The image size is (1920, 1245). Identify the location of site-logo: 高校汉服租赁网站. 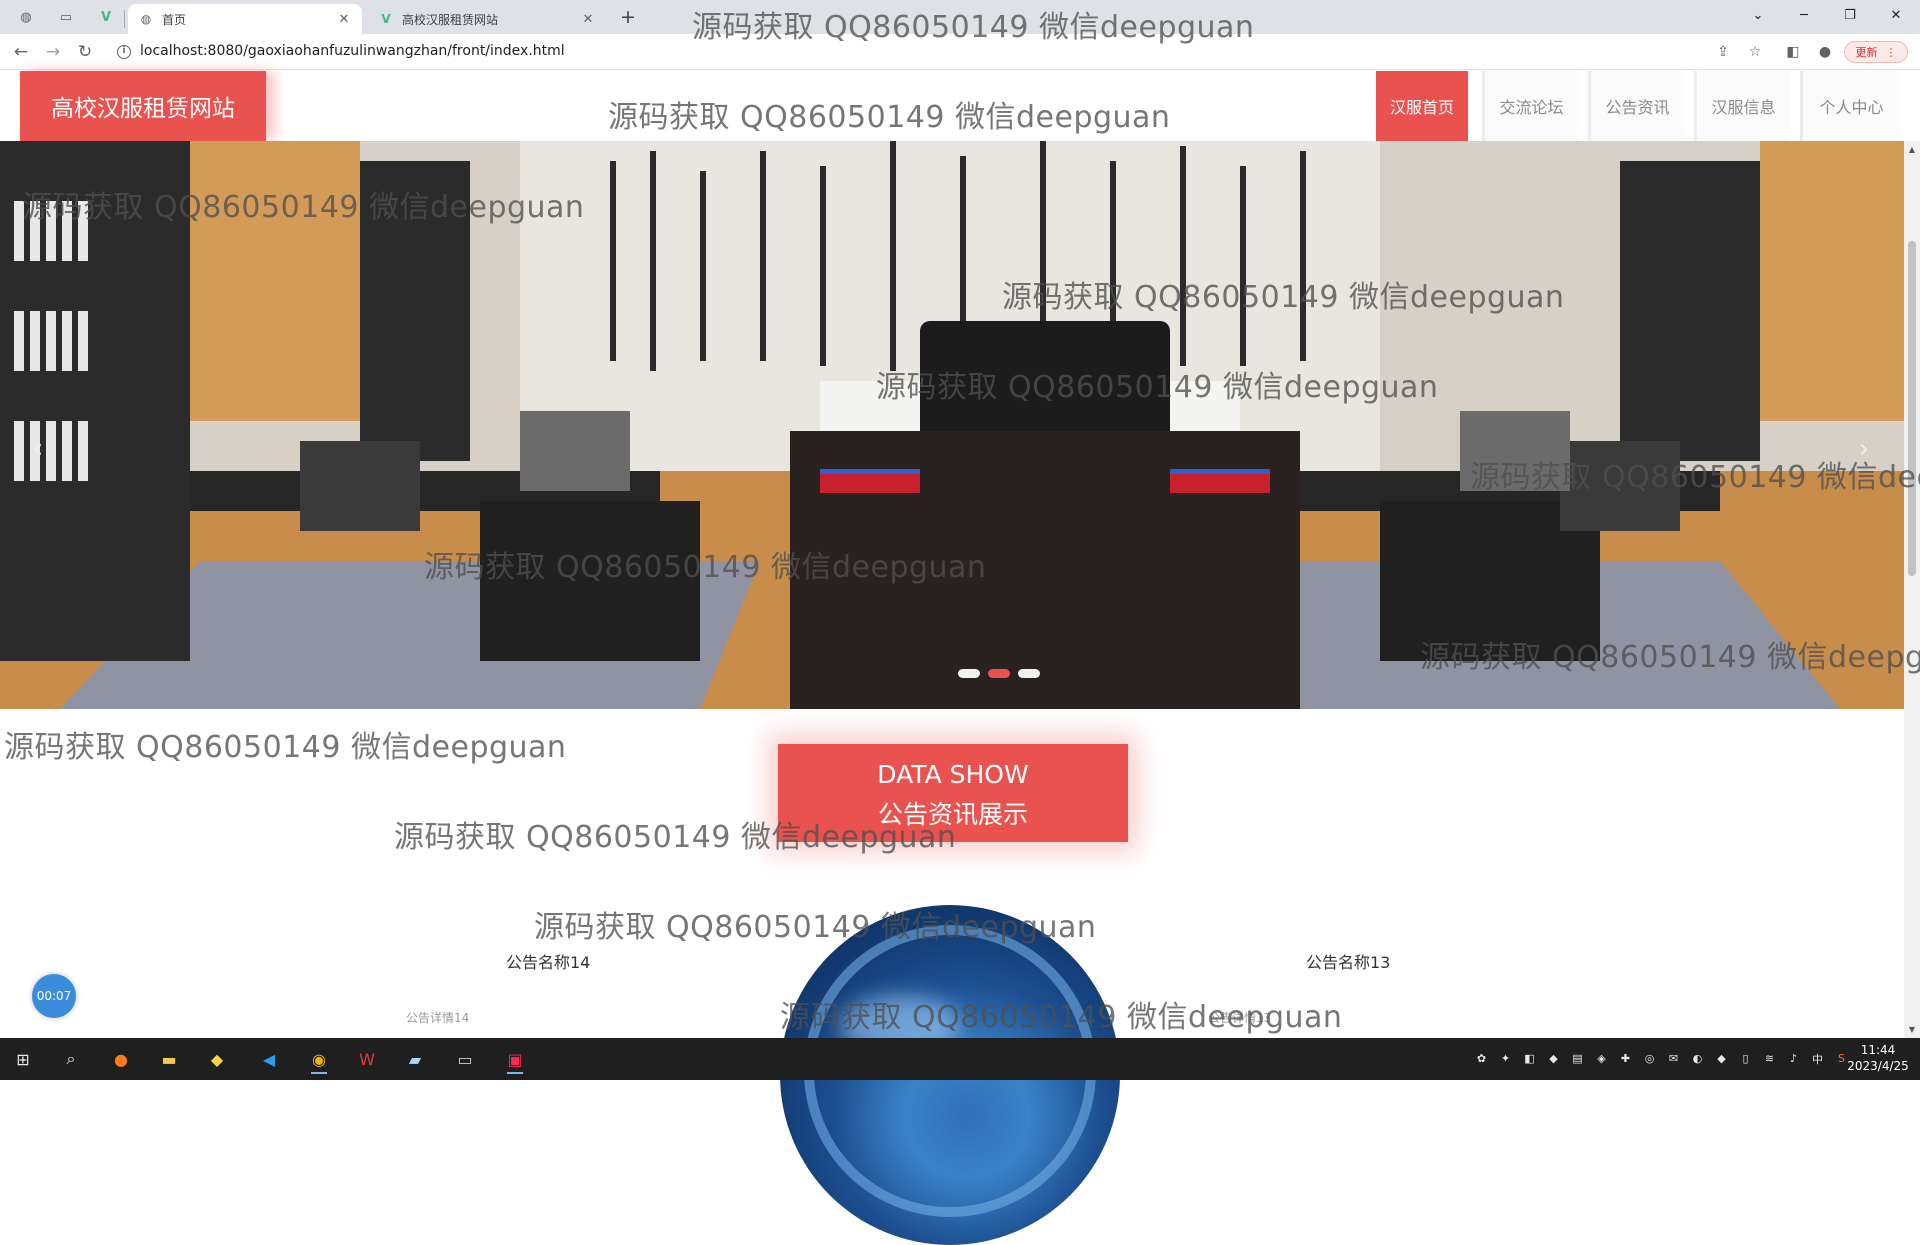
(143, 106).